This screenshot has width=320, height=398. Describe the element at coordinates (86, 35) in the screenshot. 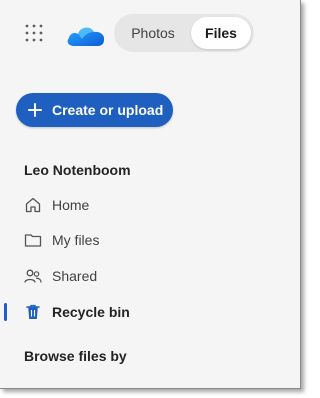

I see `onedrive-logo-icon` at that location.